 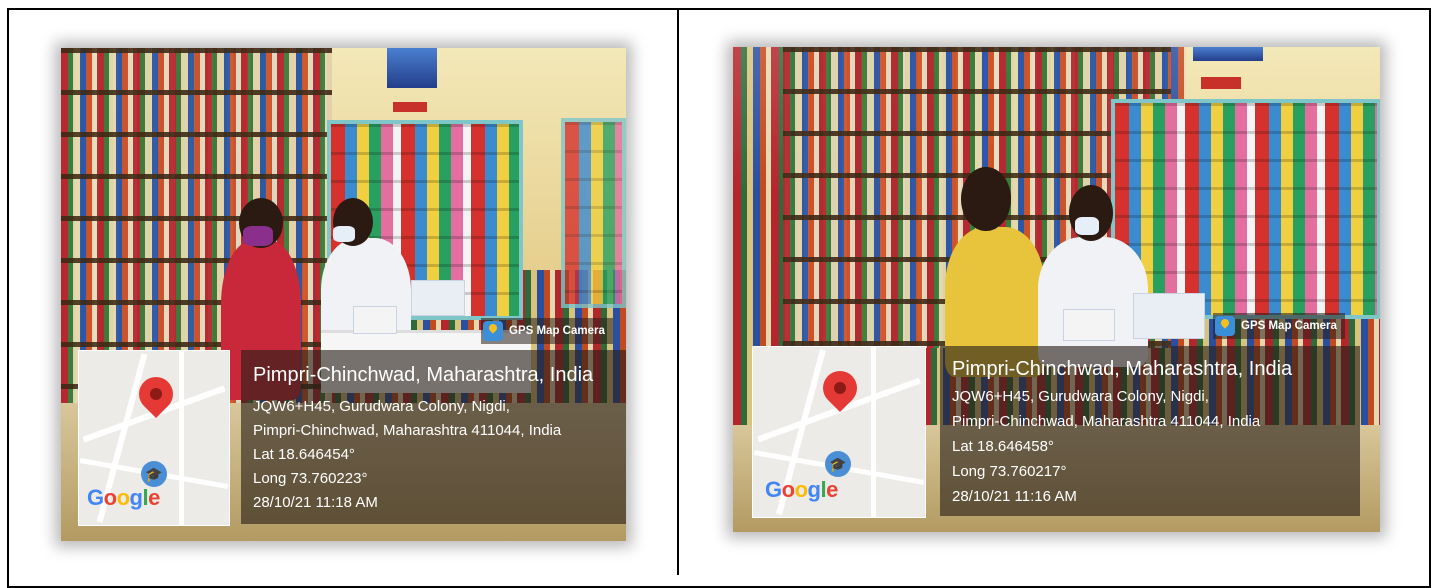 I want to click on timestamp: 28/10/21 11:16 AM, so click(x=1014, y=496).